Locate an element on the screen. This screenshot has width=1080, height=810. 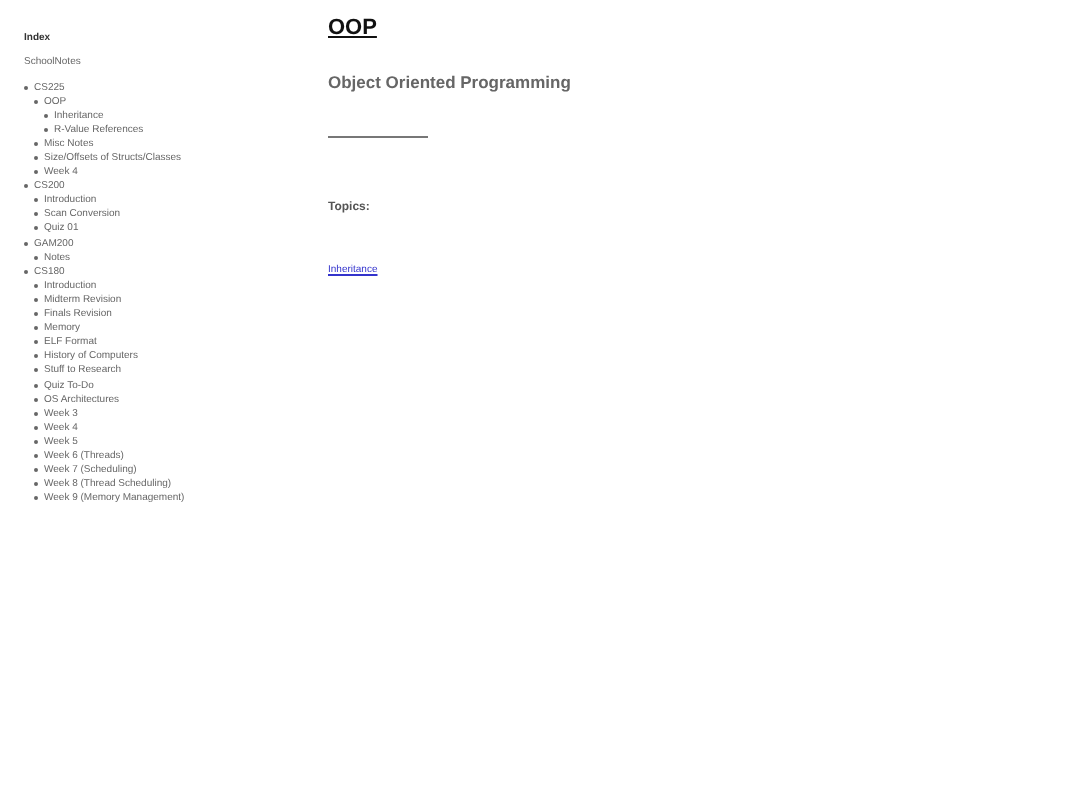
page-subtitle: Object Oriented Programming is located at coordinates (449, 82).